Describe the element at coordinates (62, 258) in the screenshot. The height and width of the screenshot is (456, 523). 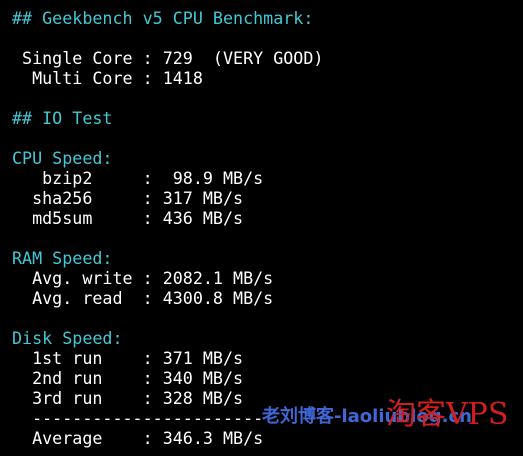
I see `ram-speed-label: RAM Speed:` at that location.